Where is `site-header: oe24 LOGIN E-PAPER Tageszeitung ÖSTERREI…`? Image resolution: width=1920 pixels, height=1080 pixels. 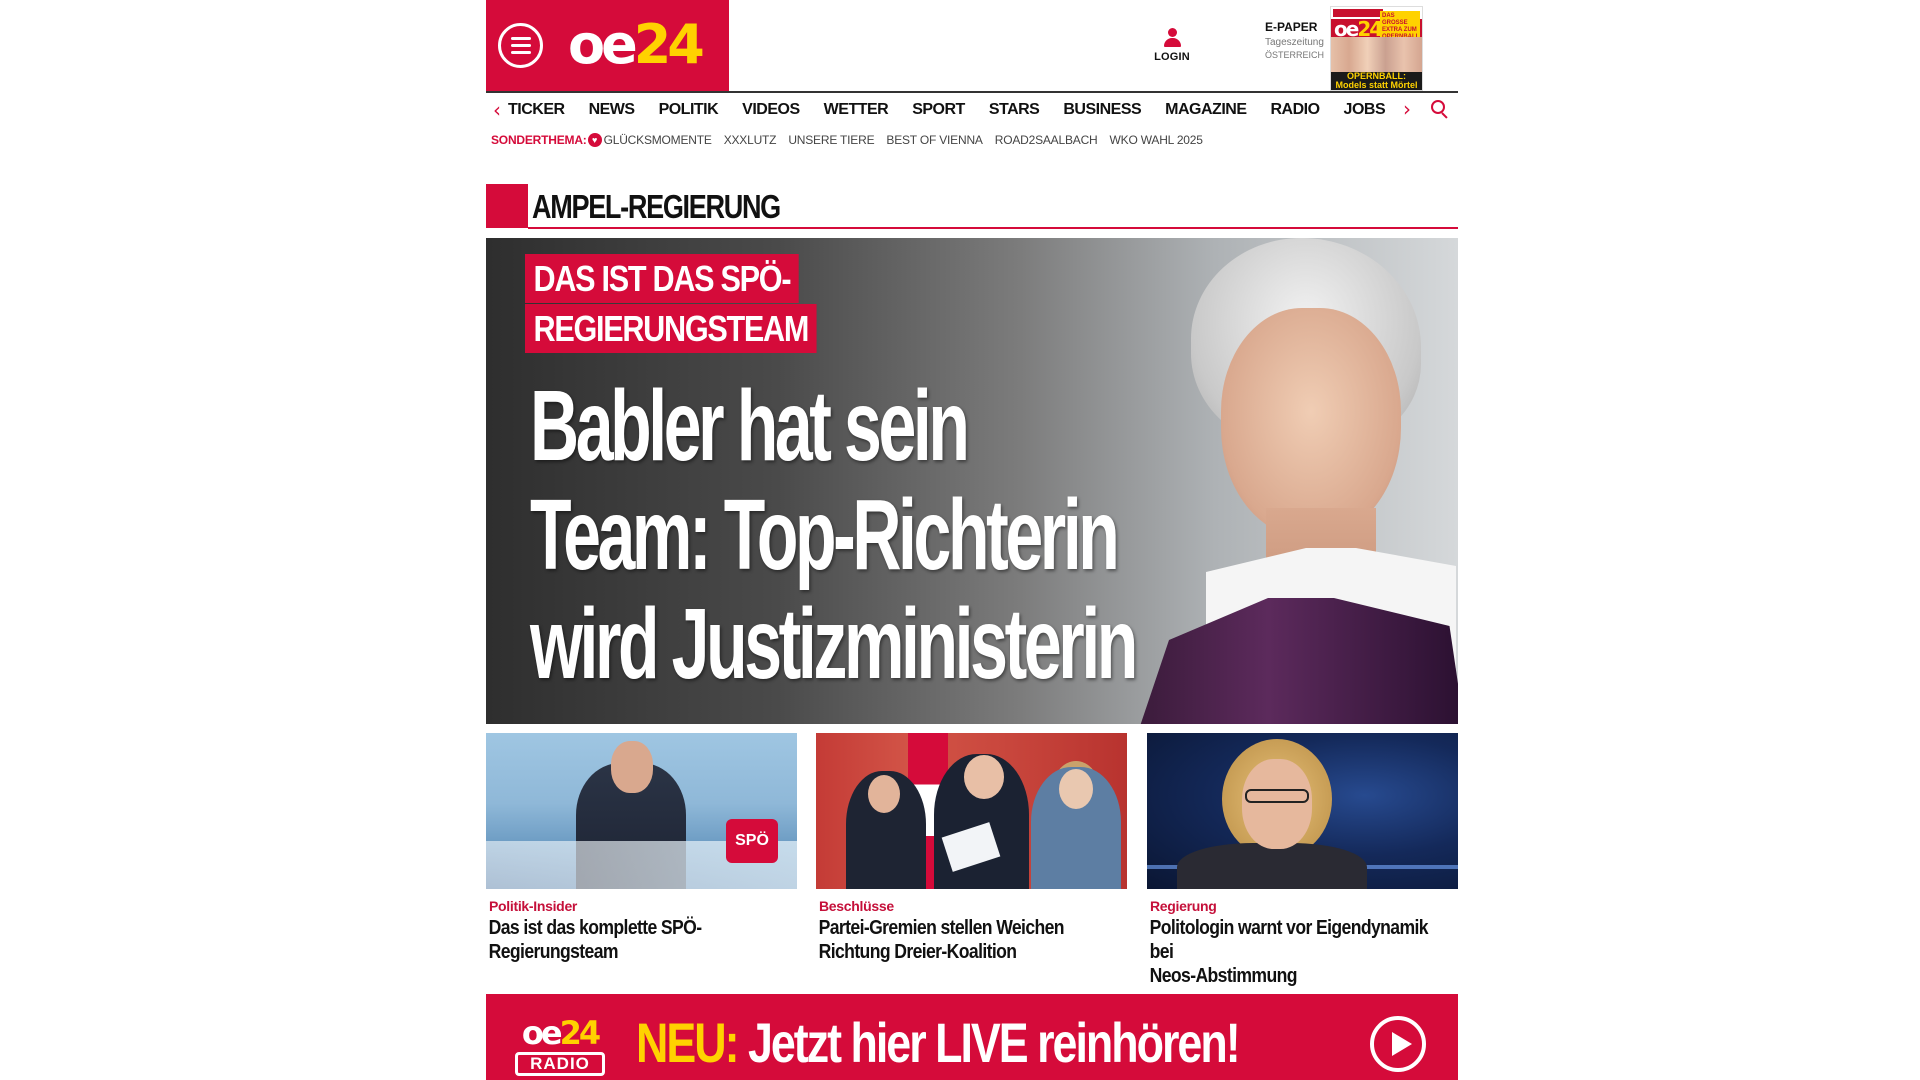
site-header: oe24 LOGIN E-PAPER Tageszeitung ÖSTERREI… is located at coordinates (972, 45).